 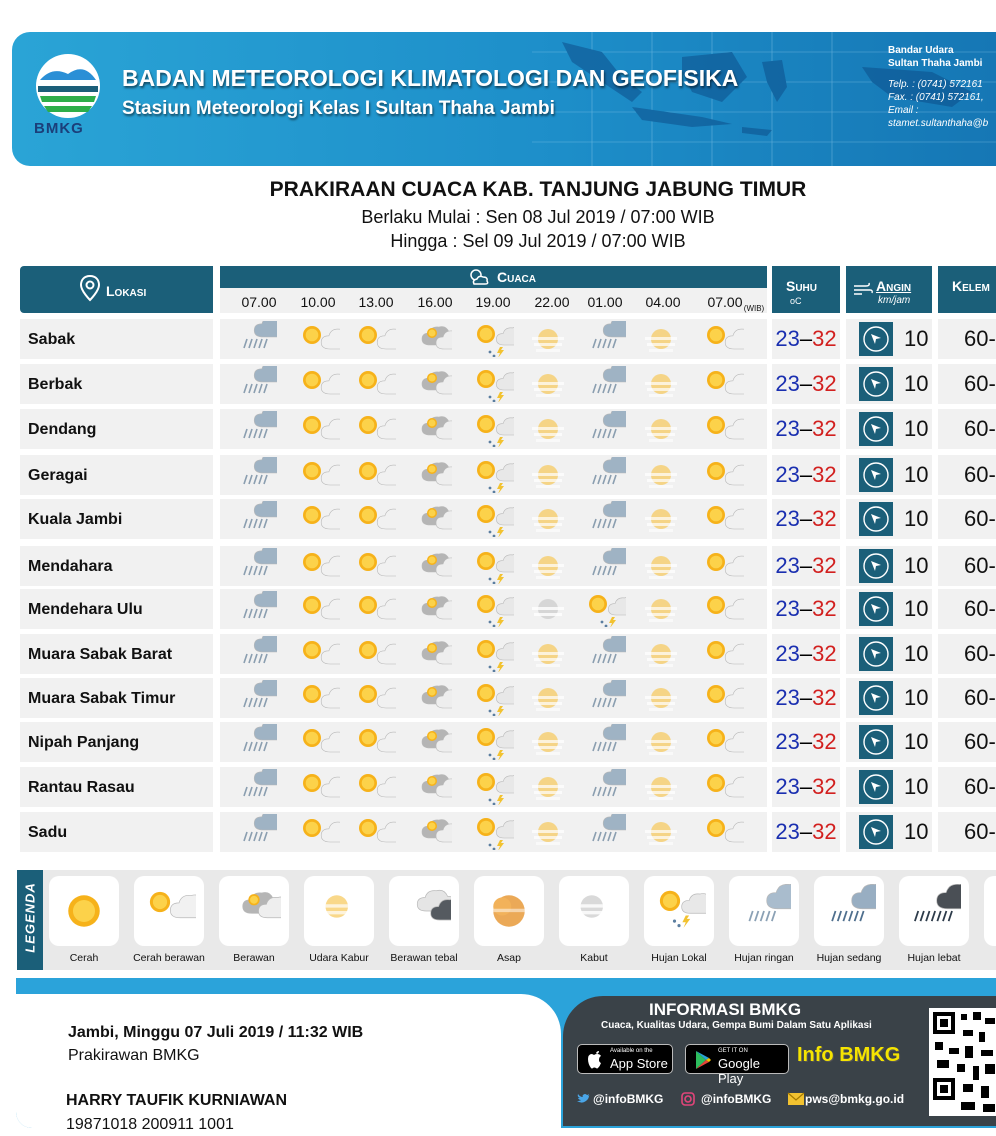 I want to click on app-store-badge: Available on the App Store, so click(x=625, y=1059).